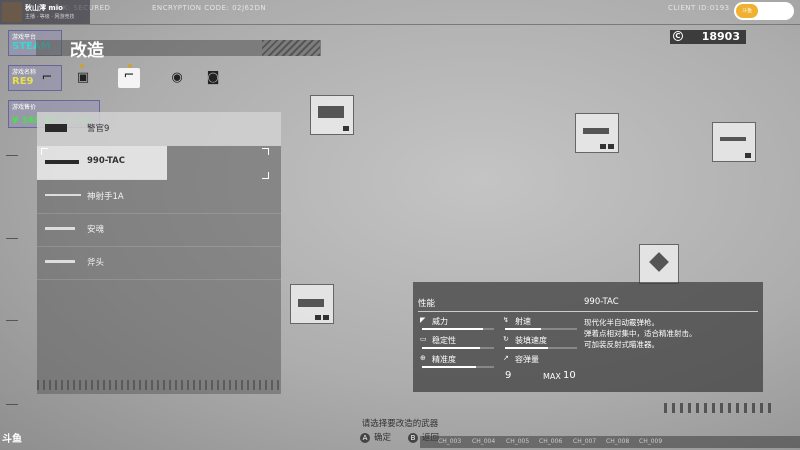 This screenshot has height=450, width=800. Describe the element at coordinates (444, 340) in the screenshot. I see `stat-label: 稳定性` at that location.